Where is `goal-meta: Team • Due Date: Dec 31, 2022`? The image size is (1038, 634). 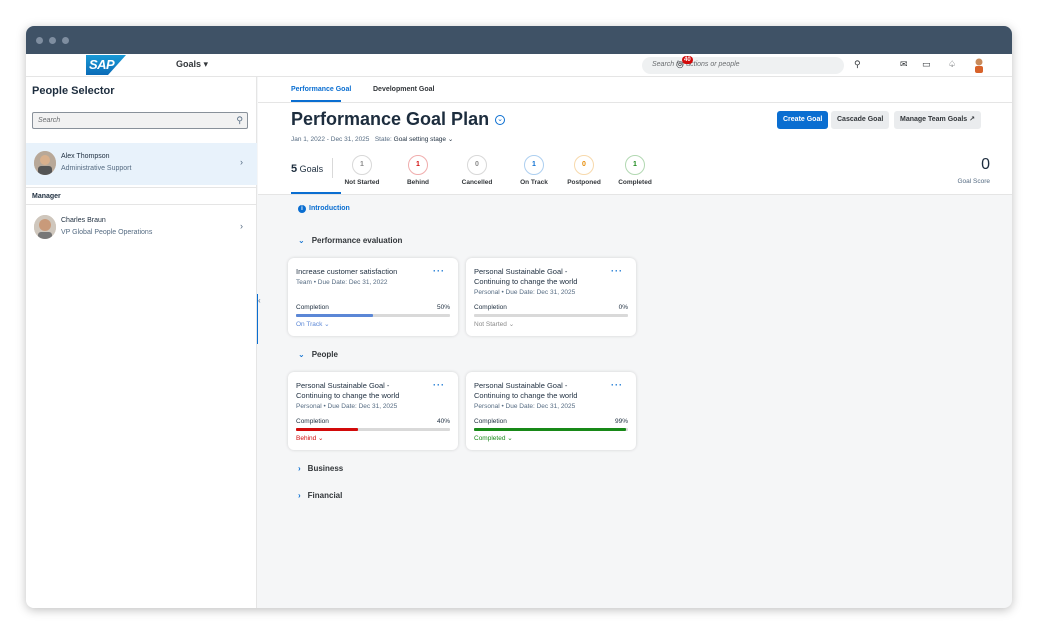
goal-meta: Team • Due Date: Dec 31, 2022 is located at coordinates (342, 282).